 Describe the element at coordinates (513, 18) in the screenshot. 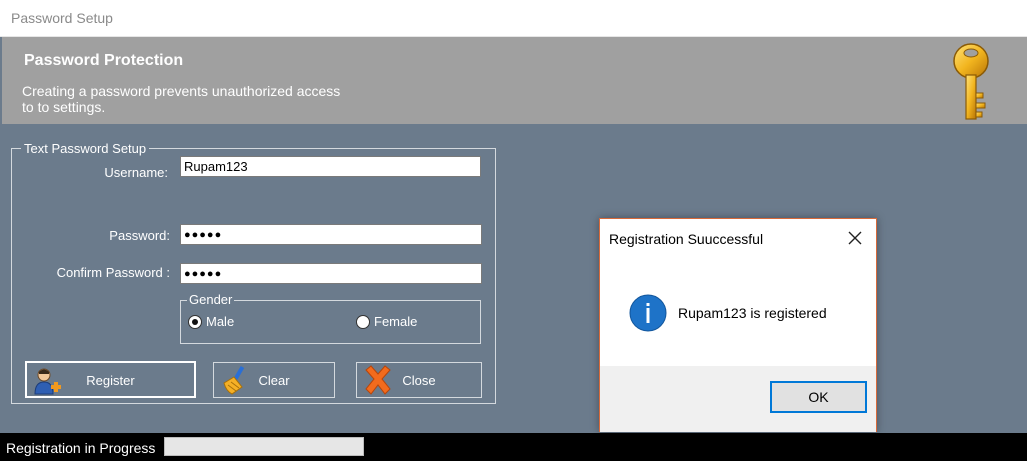

I see `window-titlebar: Password Setup` at that location.